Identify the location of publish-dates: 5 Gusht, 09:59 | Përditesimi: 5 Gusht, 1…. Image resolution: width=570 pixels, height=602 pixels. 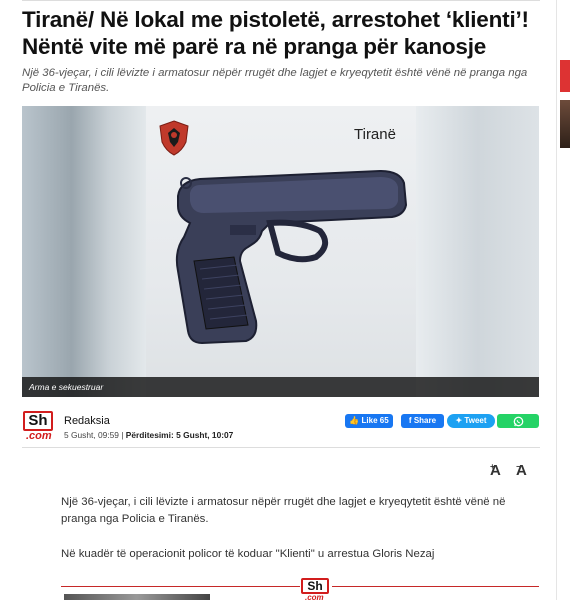
(149, 435).